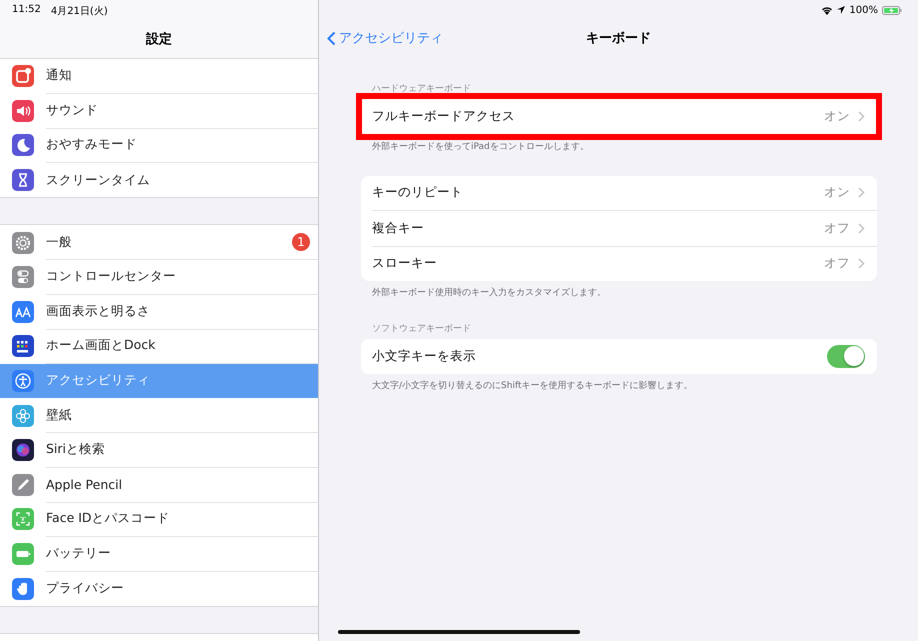 The height and width of the screenshot is (641, 918). I want to click on sidebar-item: バッテリー, so click(159, 554).